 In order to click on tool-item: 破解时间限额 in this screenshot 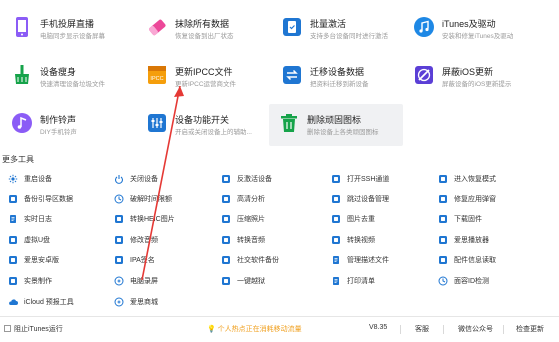, I will do `click(174, 199)`.